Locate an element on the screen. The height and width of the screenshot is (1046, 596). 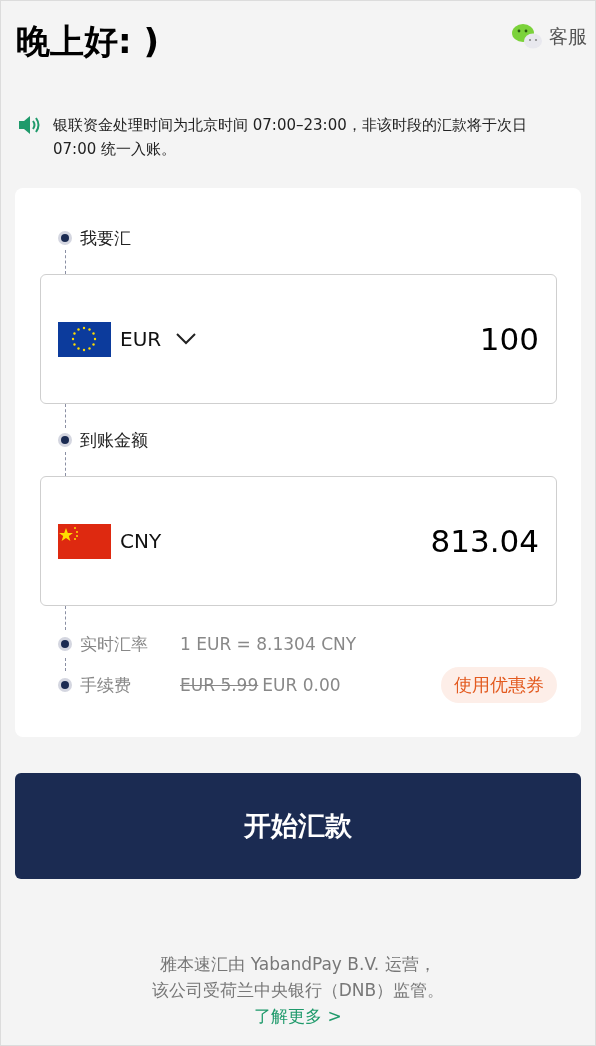
amount-field: CNY 813.04 is located at coordinates (298, 541).